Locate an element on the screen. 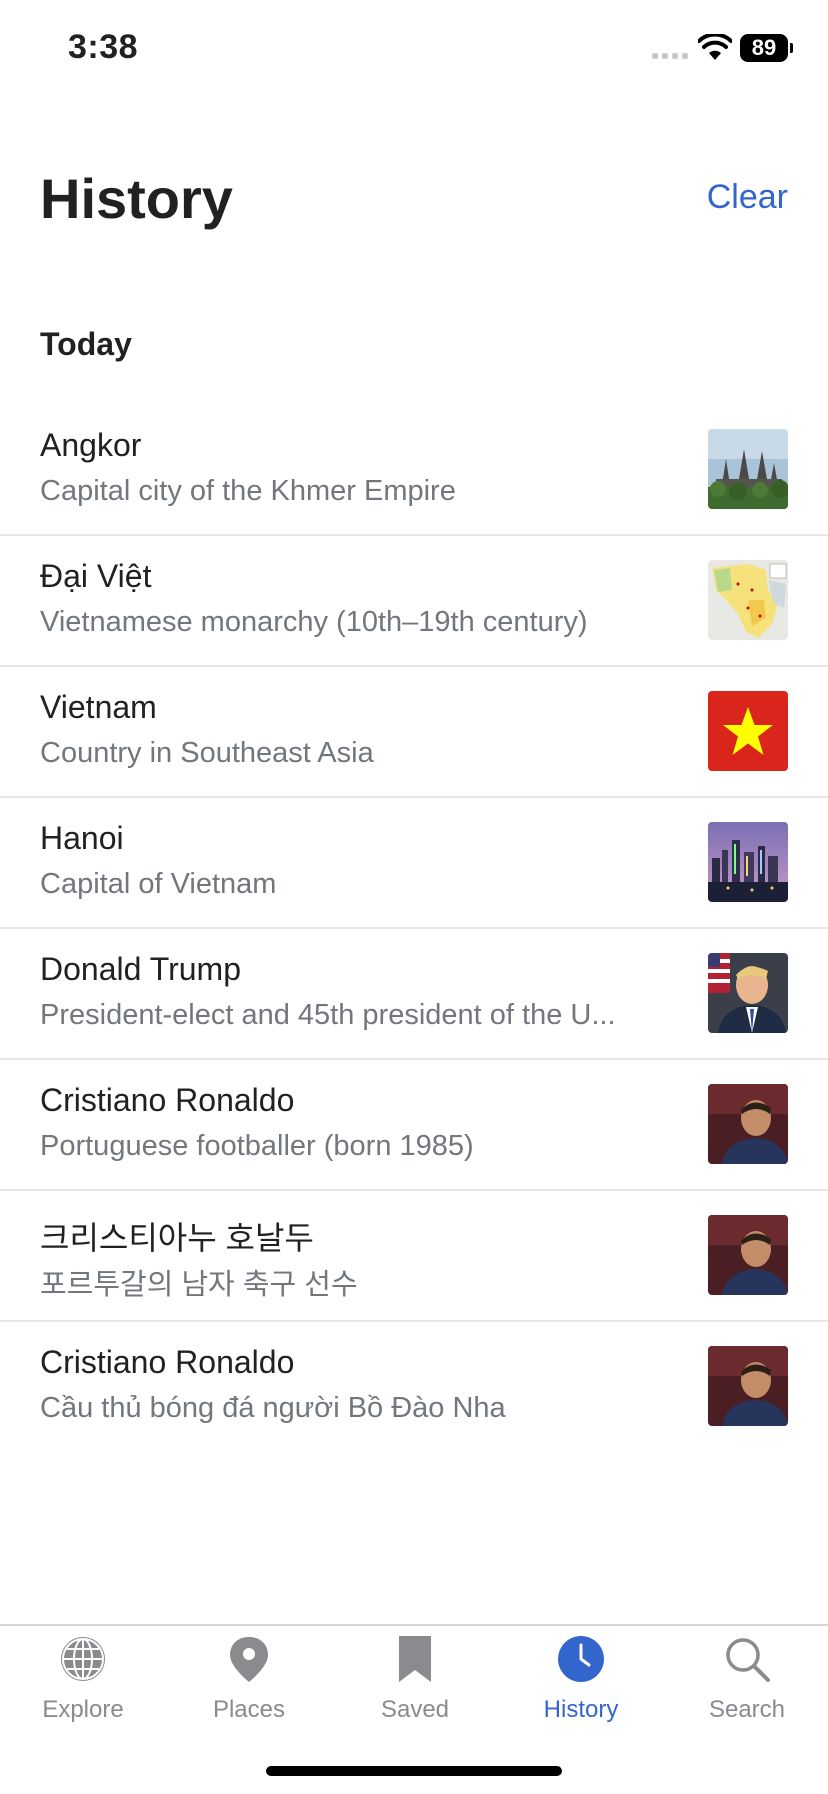 The width and height of the screenshot is (828, 1794). tab-label: History is located at coordinates (581, 1709).